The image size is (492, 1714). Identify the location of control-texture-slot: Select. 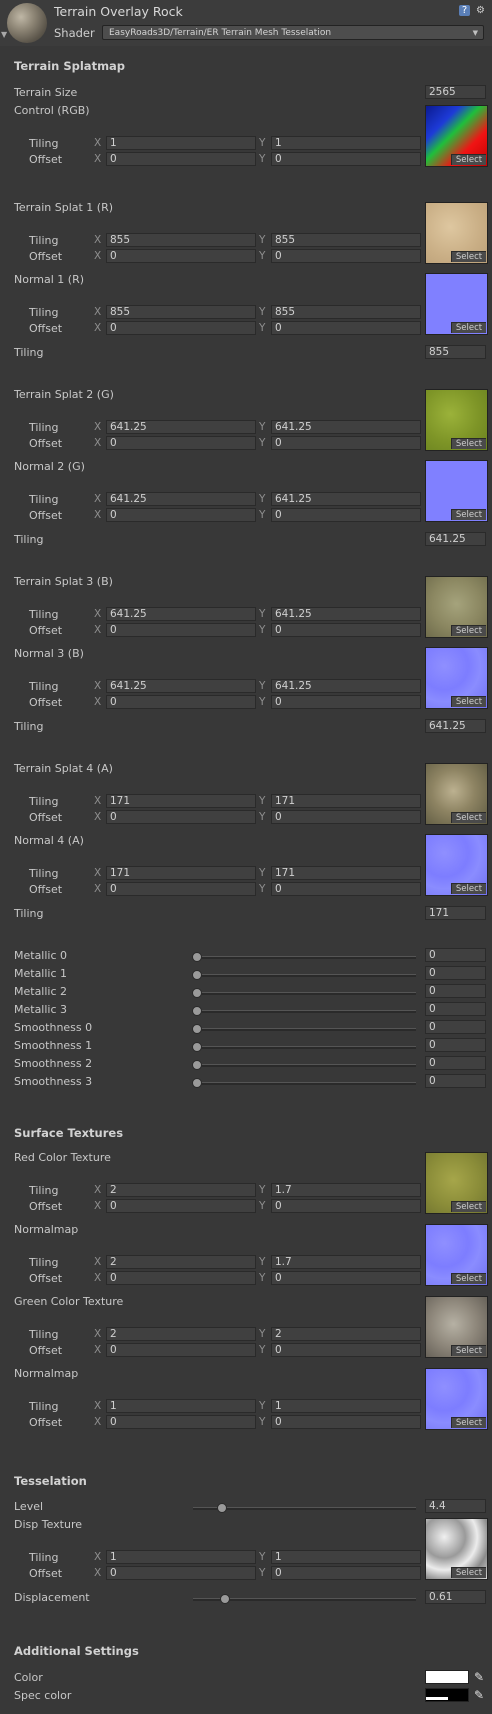
(456, 136).